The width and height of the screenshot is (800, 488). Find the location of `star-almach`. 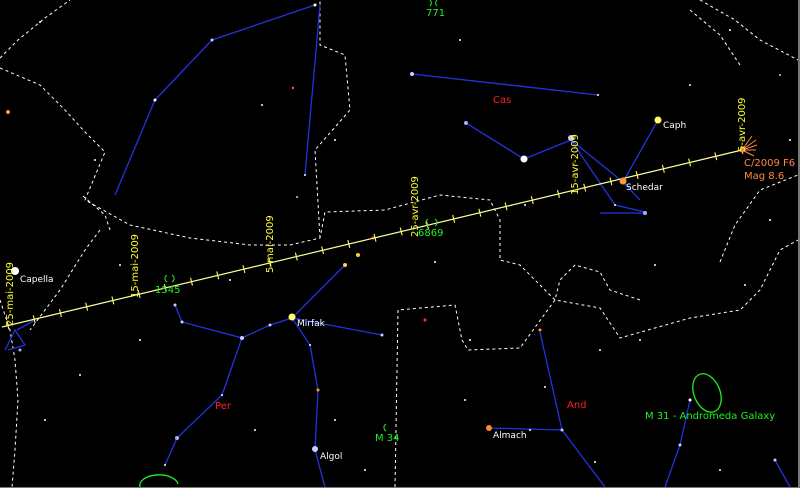

star-almach is located at coordinates (489, 428).